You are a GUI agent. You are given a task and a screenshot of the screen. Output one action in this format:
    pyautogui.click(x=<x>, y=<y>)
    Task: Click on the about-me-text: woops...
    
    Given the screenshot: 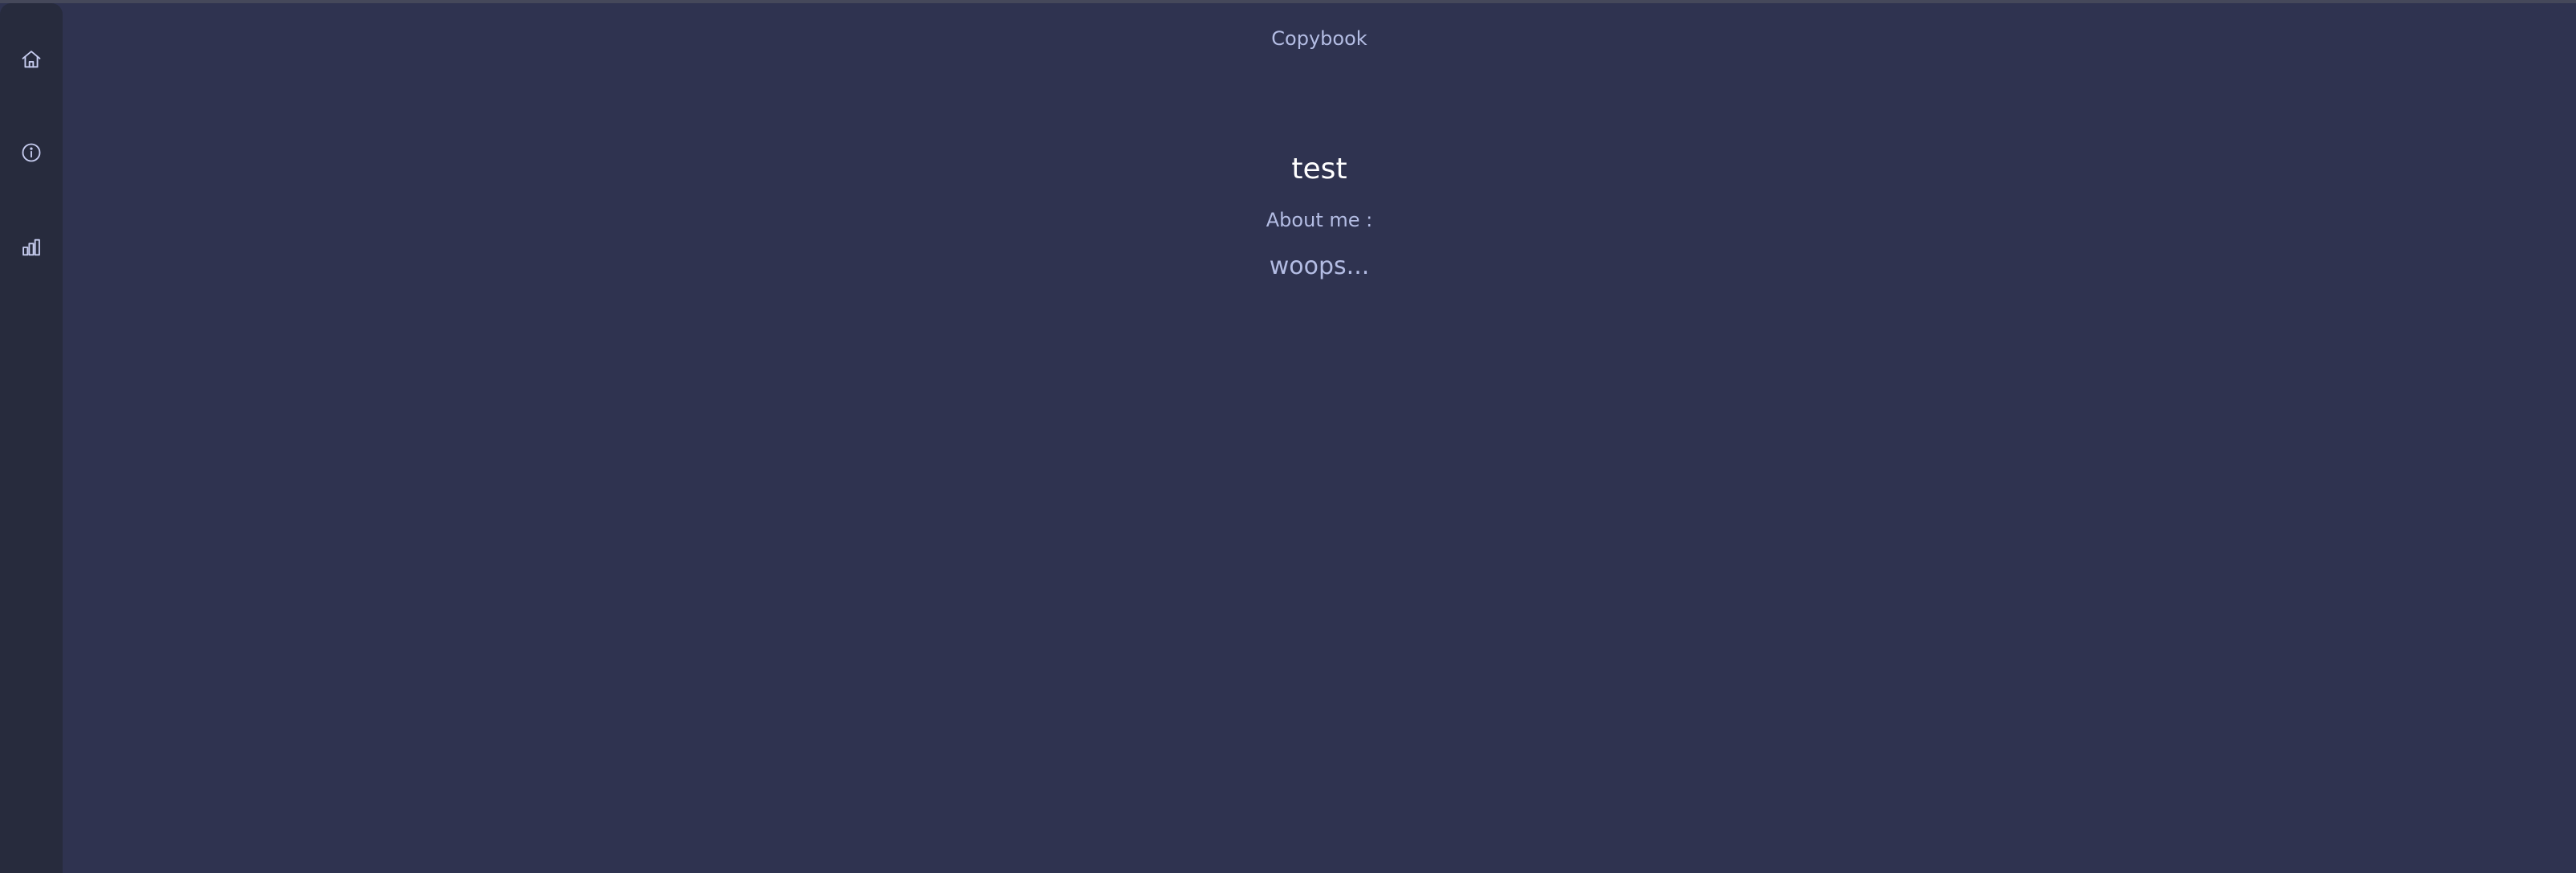 What is the action you would take?
    pyautogui.click(x=1319, y=266)
    